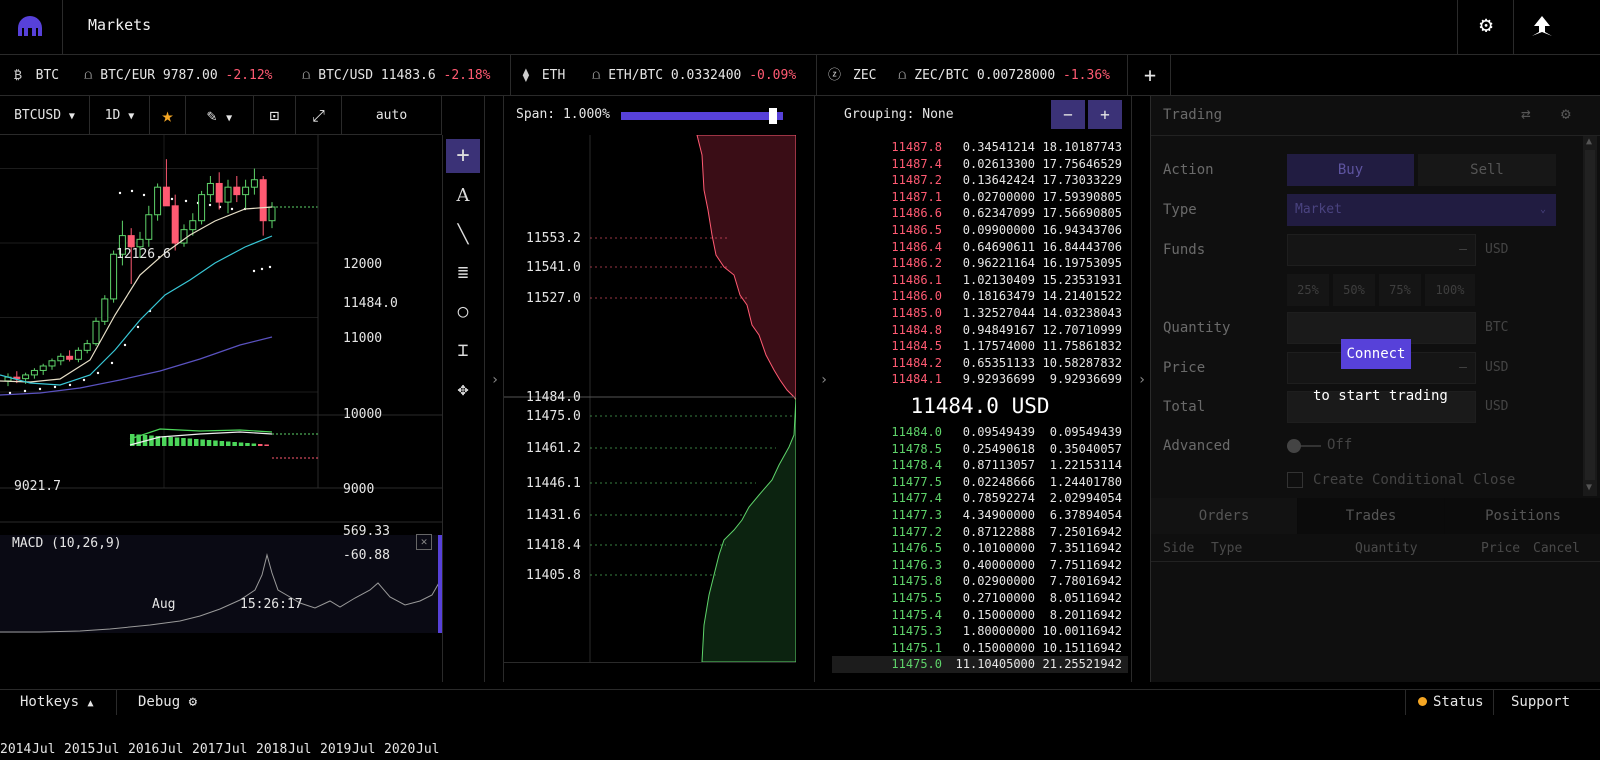 The width and height of the screenshot is (1600, 760). Describe the element at coordinates (178, 75) in the screenshot. I see `ticker-pair: ⩍ BTC/EUR 9787.00 -2.12%` at that location.